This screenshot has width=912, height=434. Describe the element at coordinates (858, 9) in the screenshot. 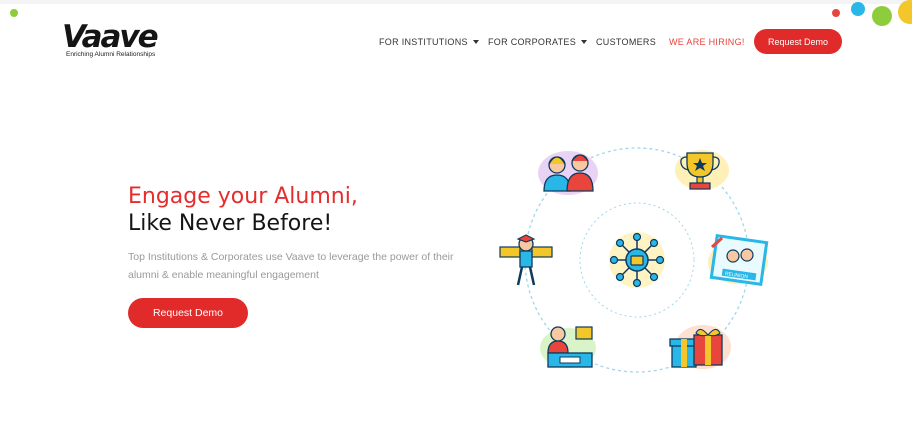

I see `decor-dot-blue` at that location.